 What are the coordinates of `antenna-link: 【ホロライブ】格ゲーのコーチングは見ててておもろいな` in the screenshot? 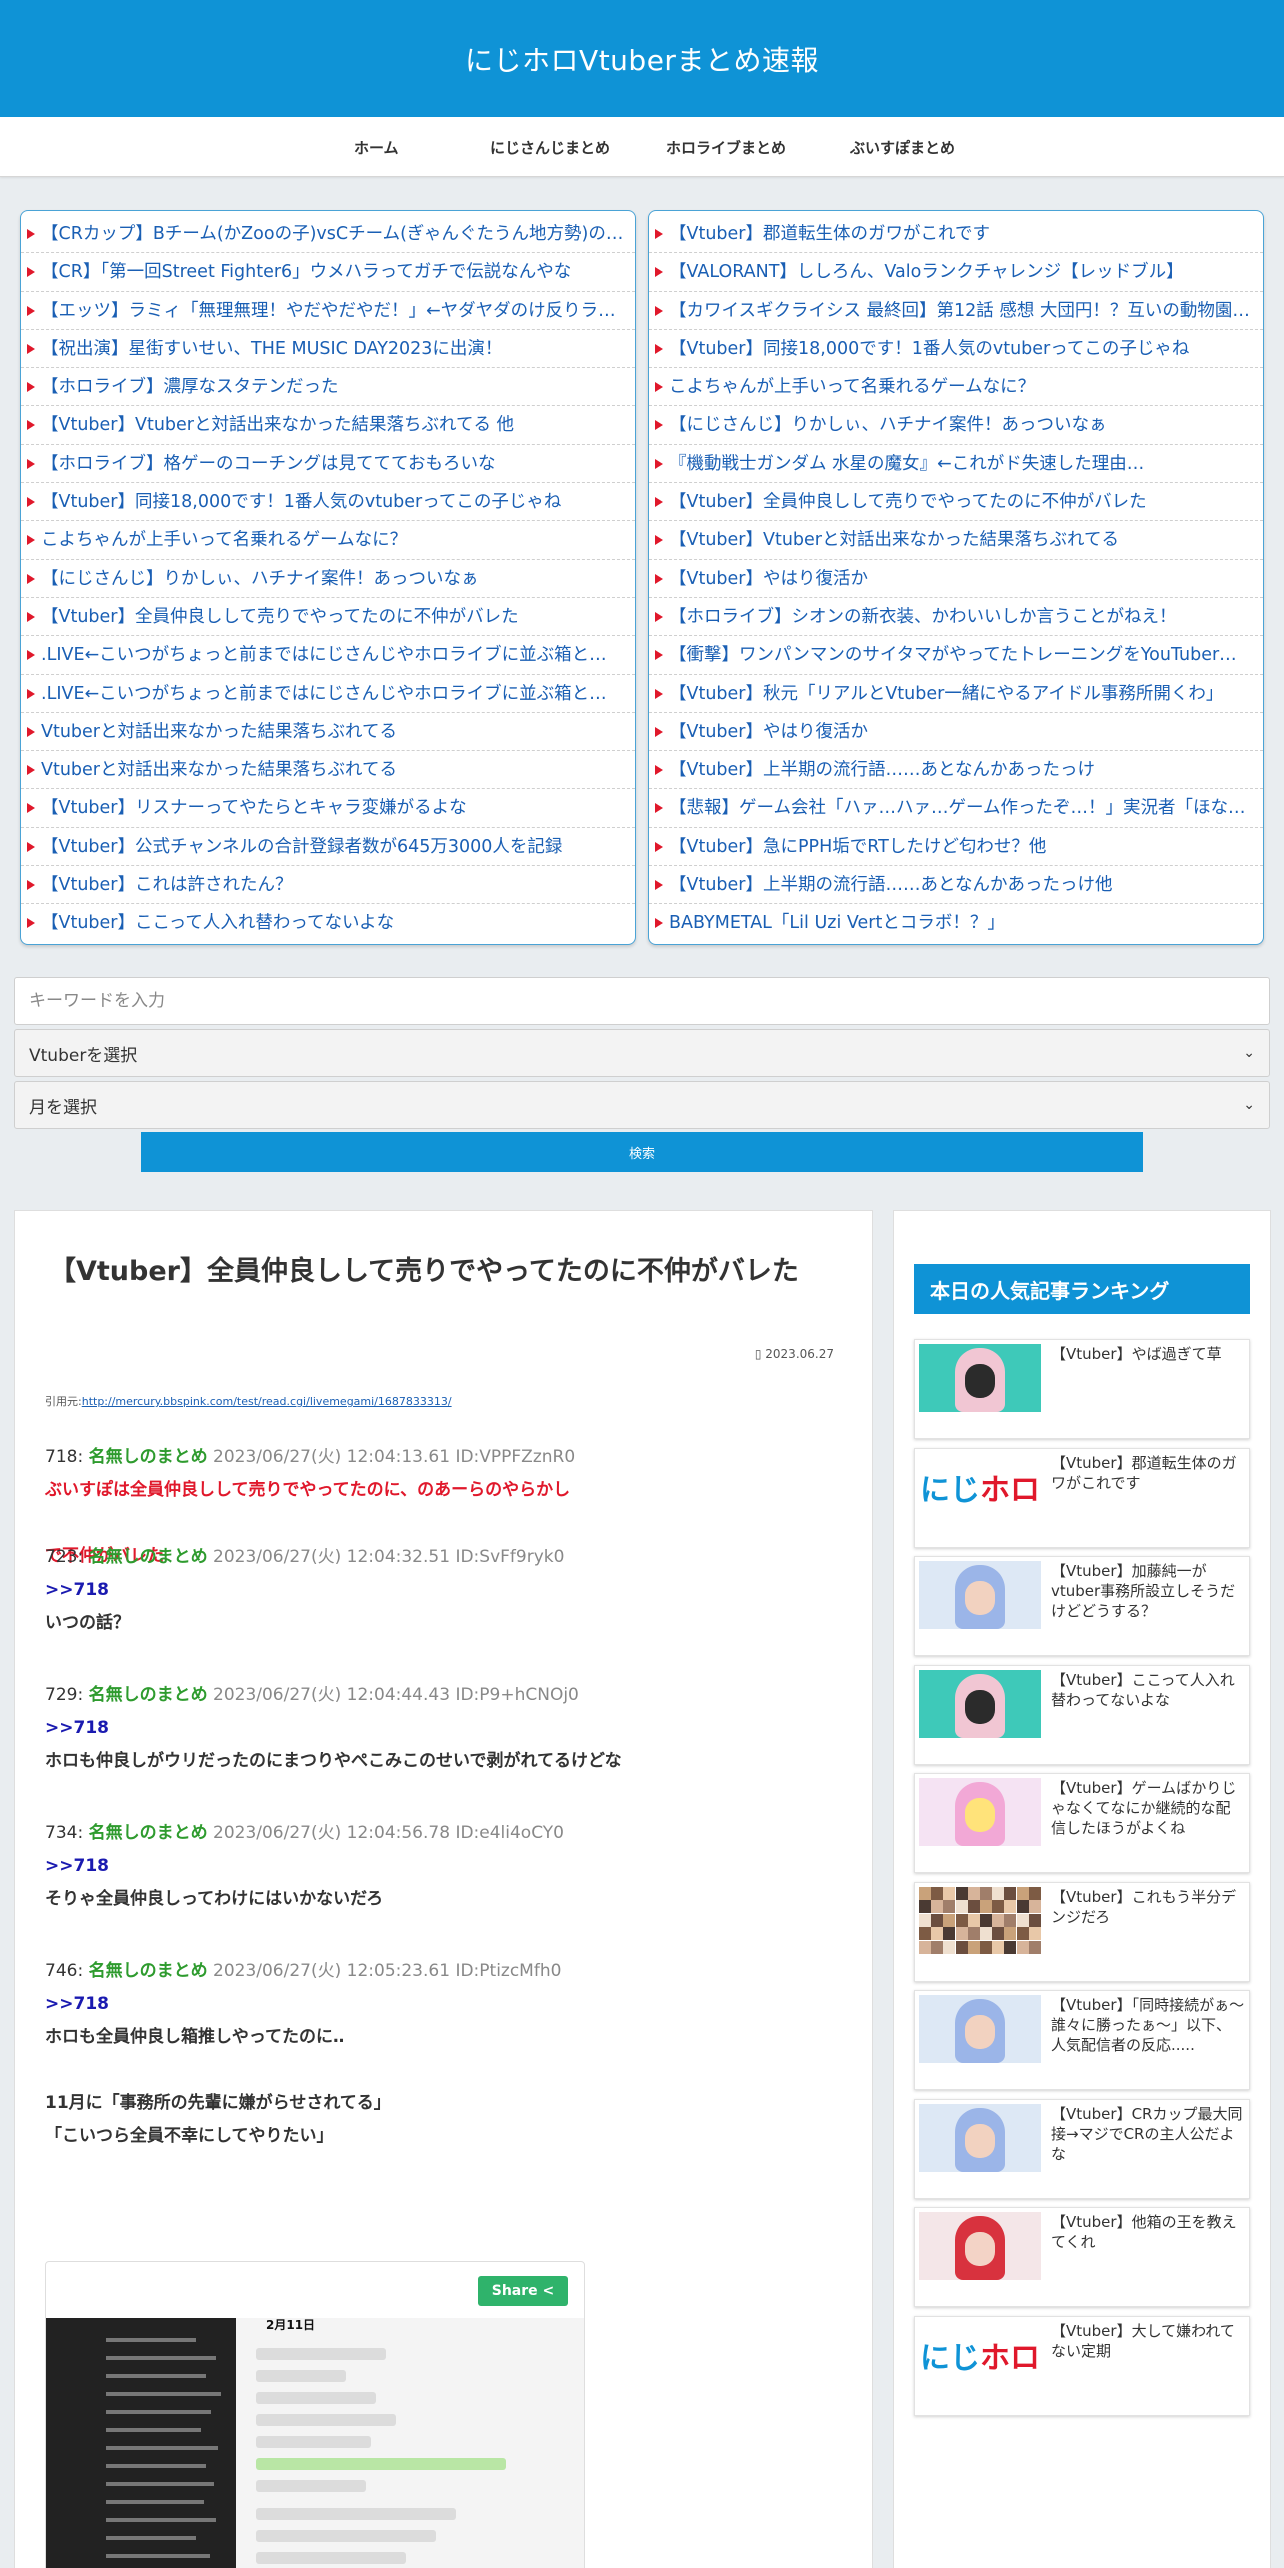 It's located at (328, 464).